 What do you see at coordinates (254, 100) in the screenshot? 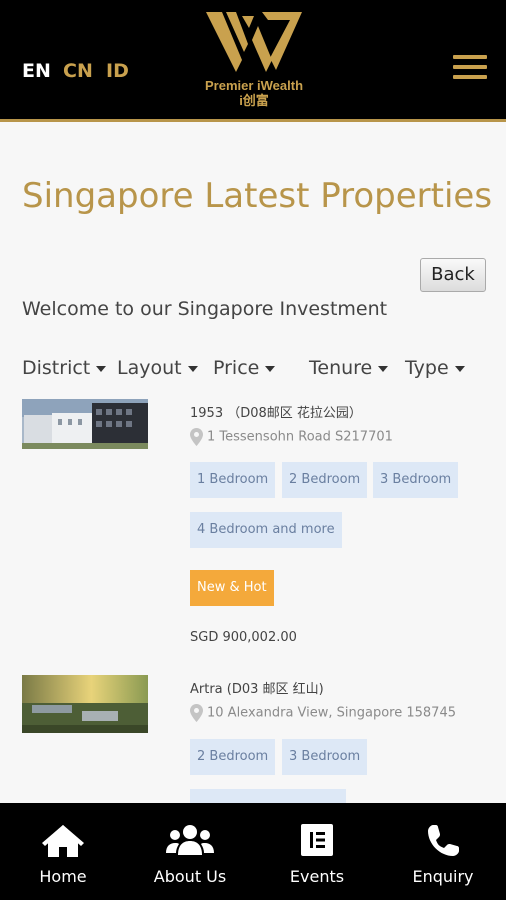
I see `logo-subtext: i创富` at bounding box center [254, 100].